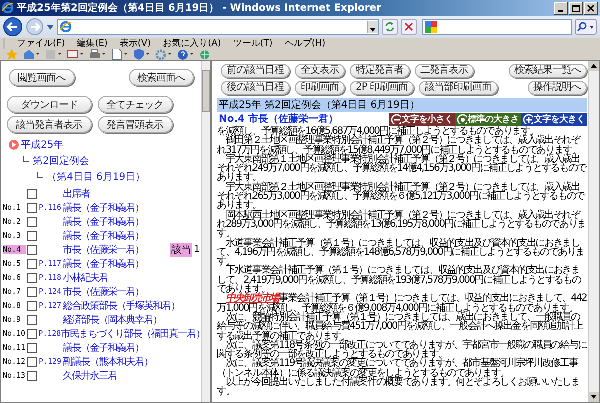 Image resolution: width=600 pixels, height=403 pixels. What do you see at coordinates (591, 8) in the screenshot?
I see `close-icon` at bounding box center [591, 8].